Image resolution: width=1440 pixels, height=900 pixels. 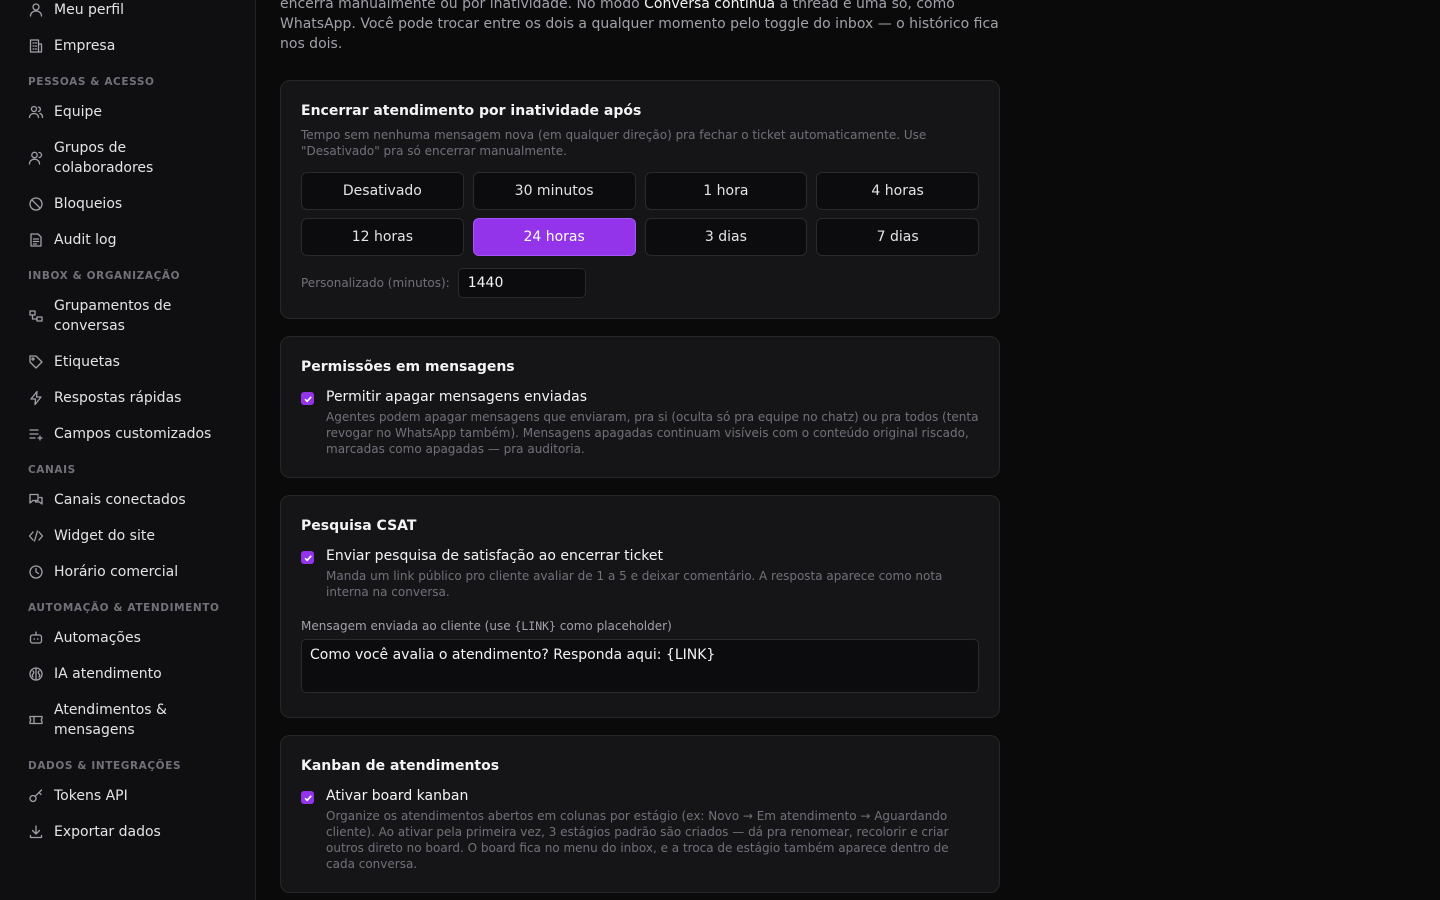 What do you see at coordinates (91, 82) in the screenshot?
I see `sidebar-section-title: PESSOAS & ACESSO` at bounding box center [91, 82].